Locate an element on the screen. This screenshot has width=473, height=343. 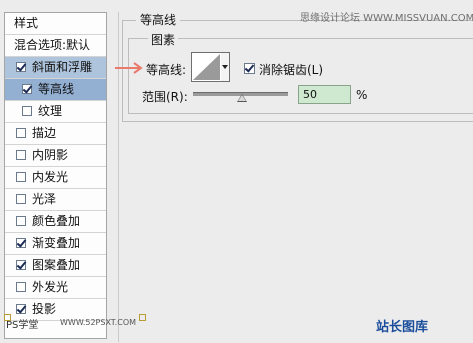
range-input: 50 is located at coordinates (324, 94).